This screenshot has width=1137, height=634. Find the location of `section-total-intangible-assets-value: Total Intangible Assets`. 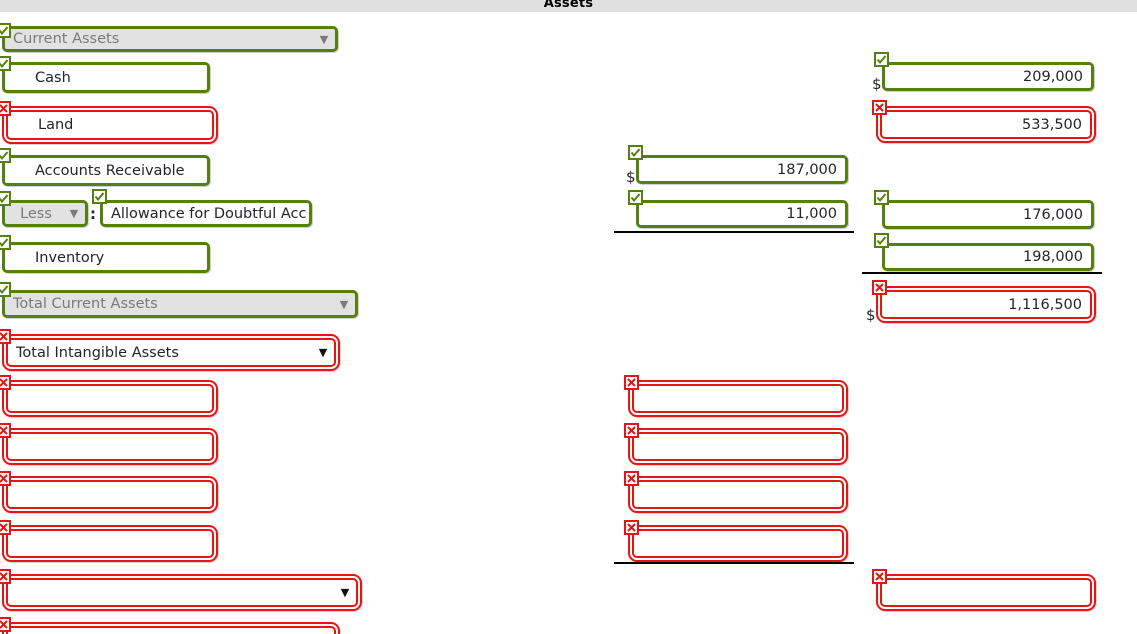

section-total-intangible-assets-value: Total Intangible Assets is located at coordinates (97, 352).